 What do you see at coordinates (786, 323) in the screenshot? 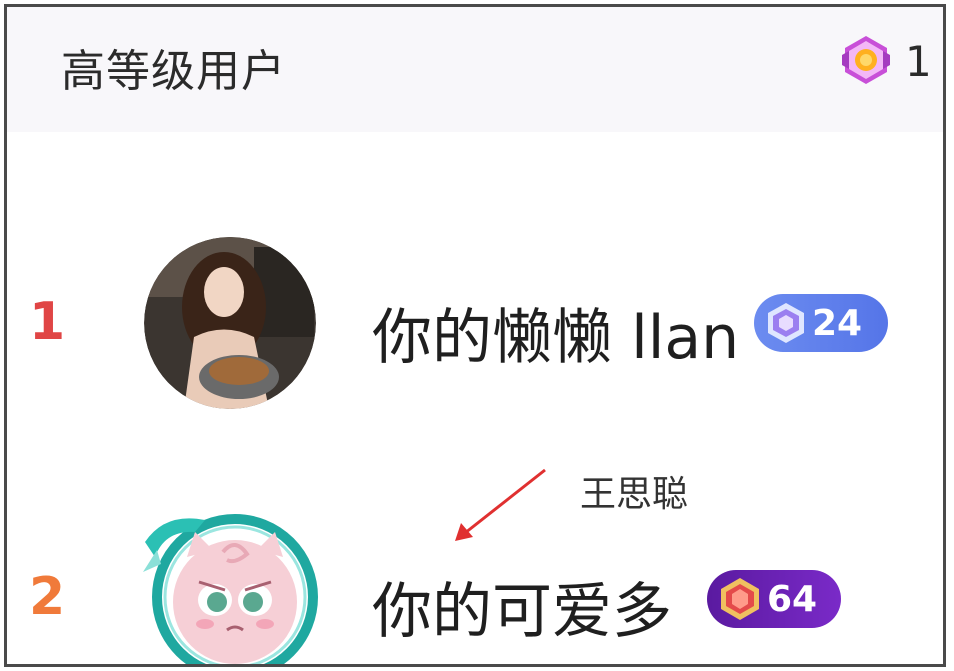
I see `hexagon-gem-icon` at bounding box center [786, 323].